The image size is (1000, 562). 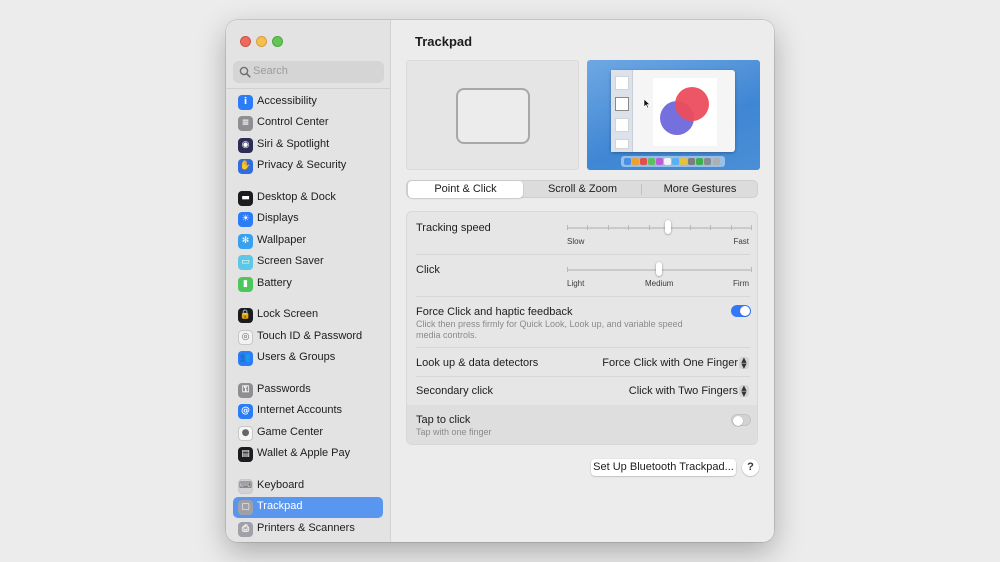 I want to click on sidebar-item-label: Keyboard, so click(x=281, y=485).